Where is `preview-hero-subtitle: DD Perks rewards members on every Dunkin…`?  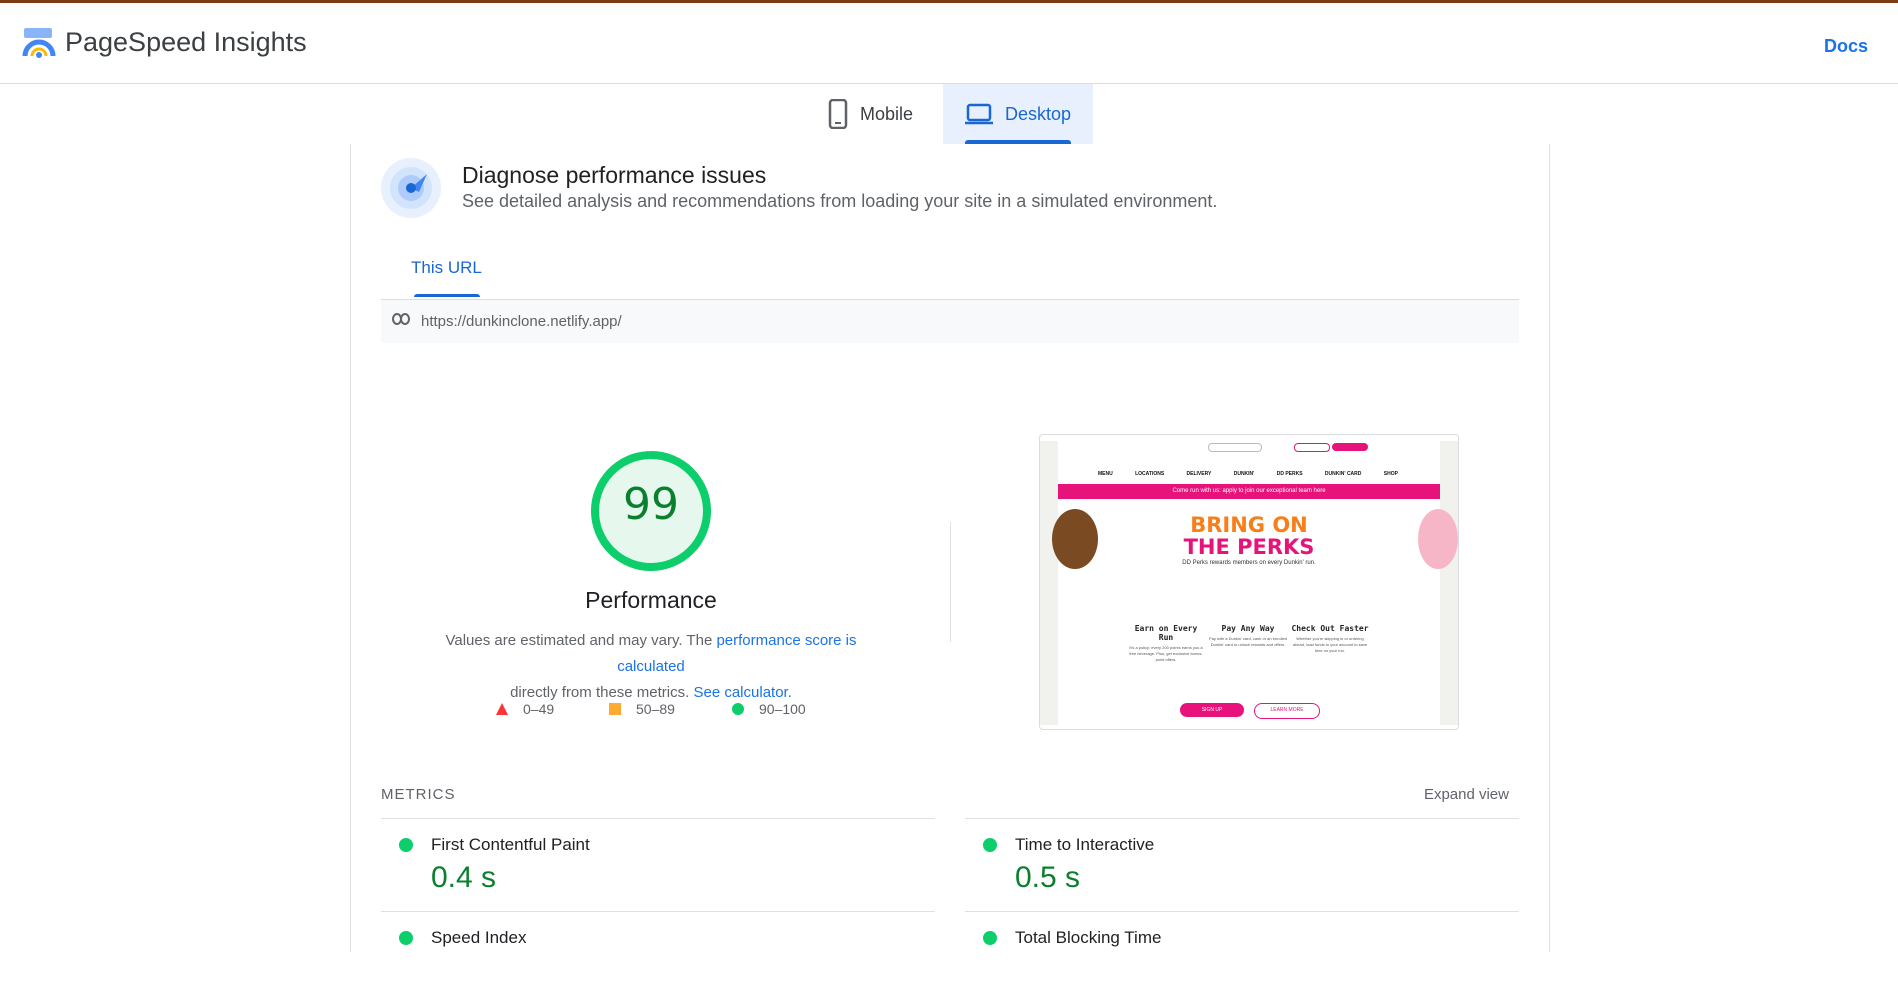 preview-hero-subtitle: DD Perks rewards members on every Dunkin… is located at coordinates (1249, 563).